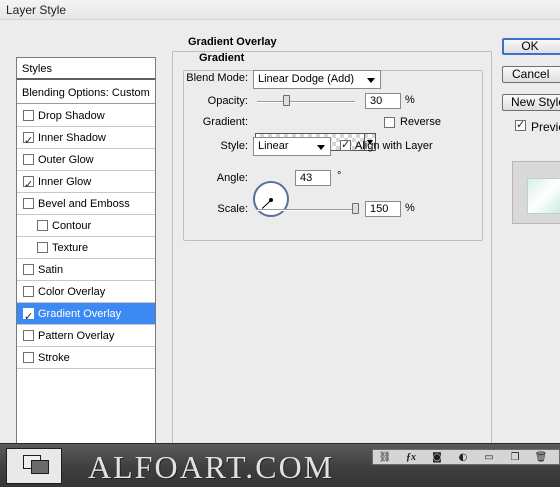 The width and height of the screenshot is (560, 487). What do you see at coordinates (410, 208) in the screenshot?
I see `scale-unit: %` at bounding box center [410, 208].